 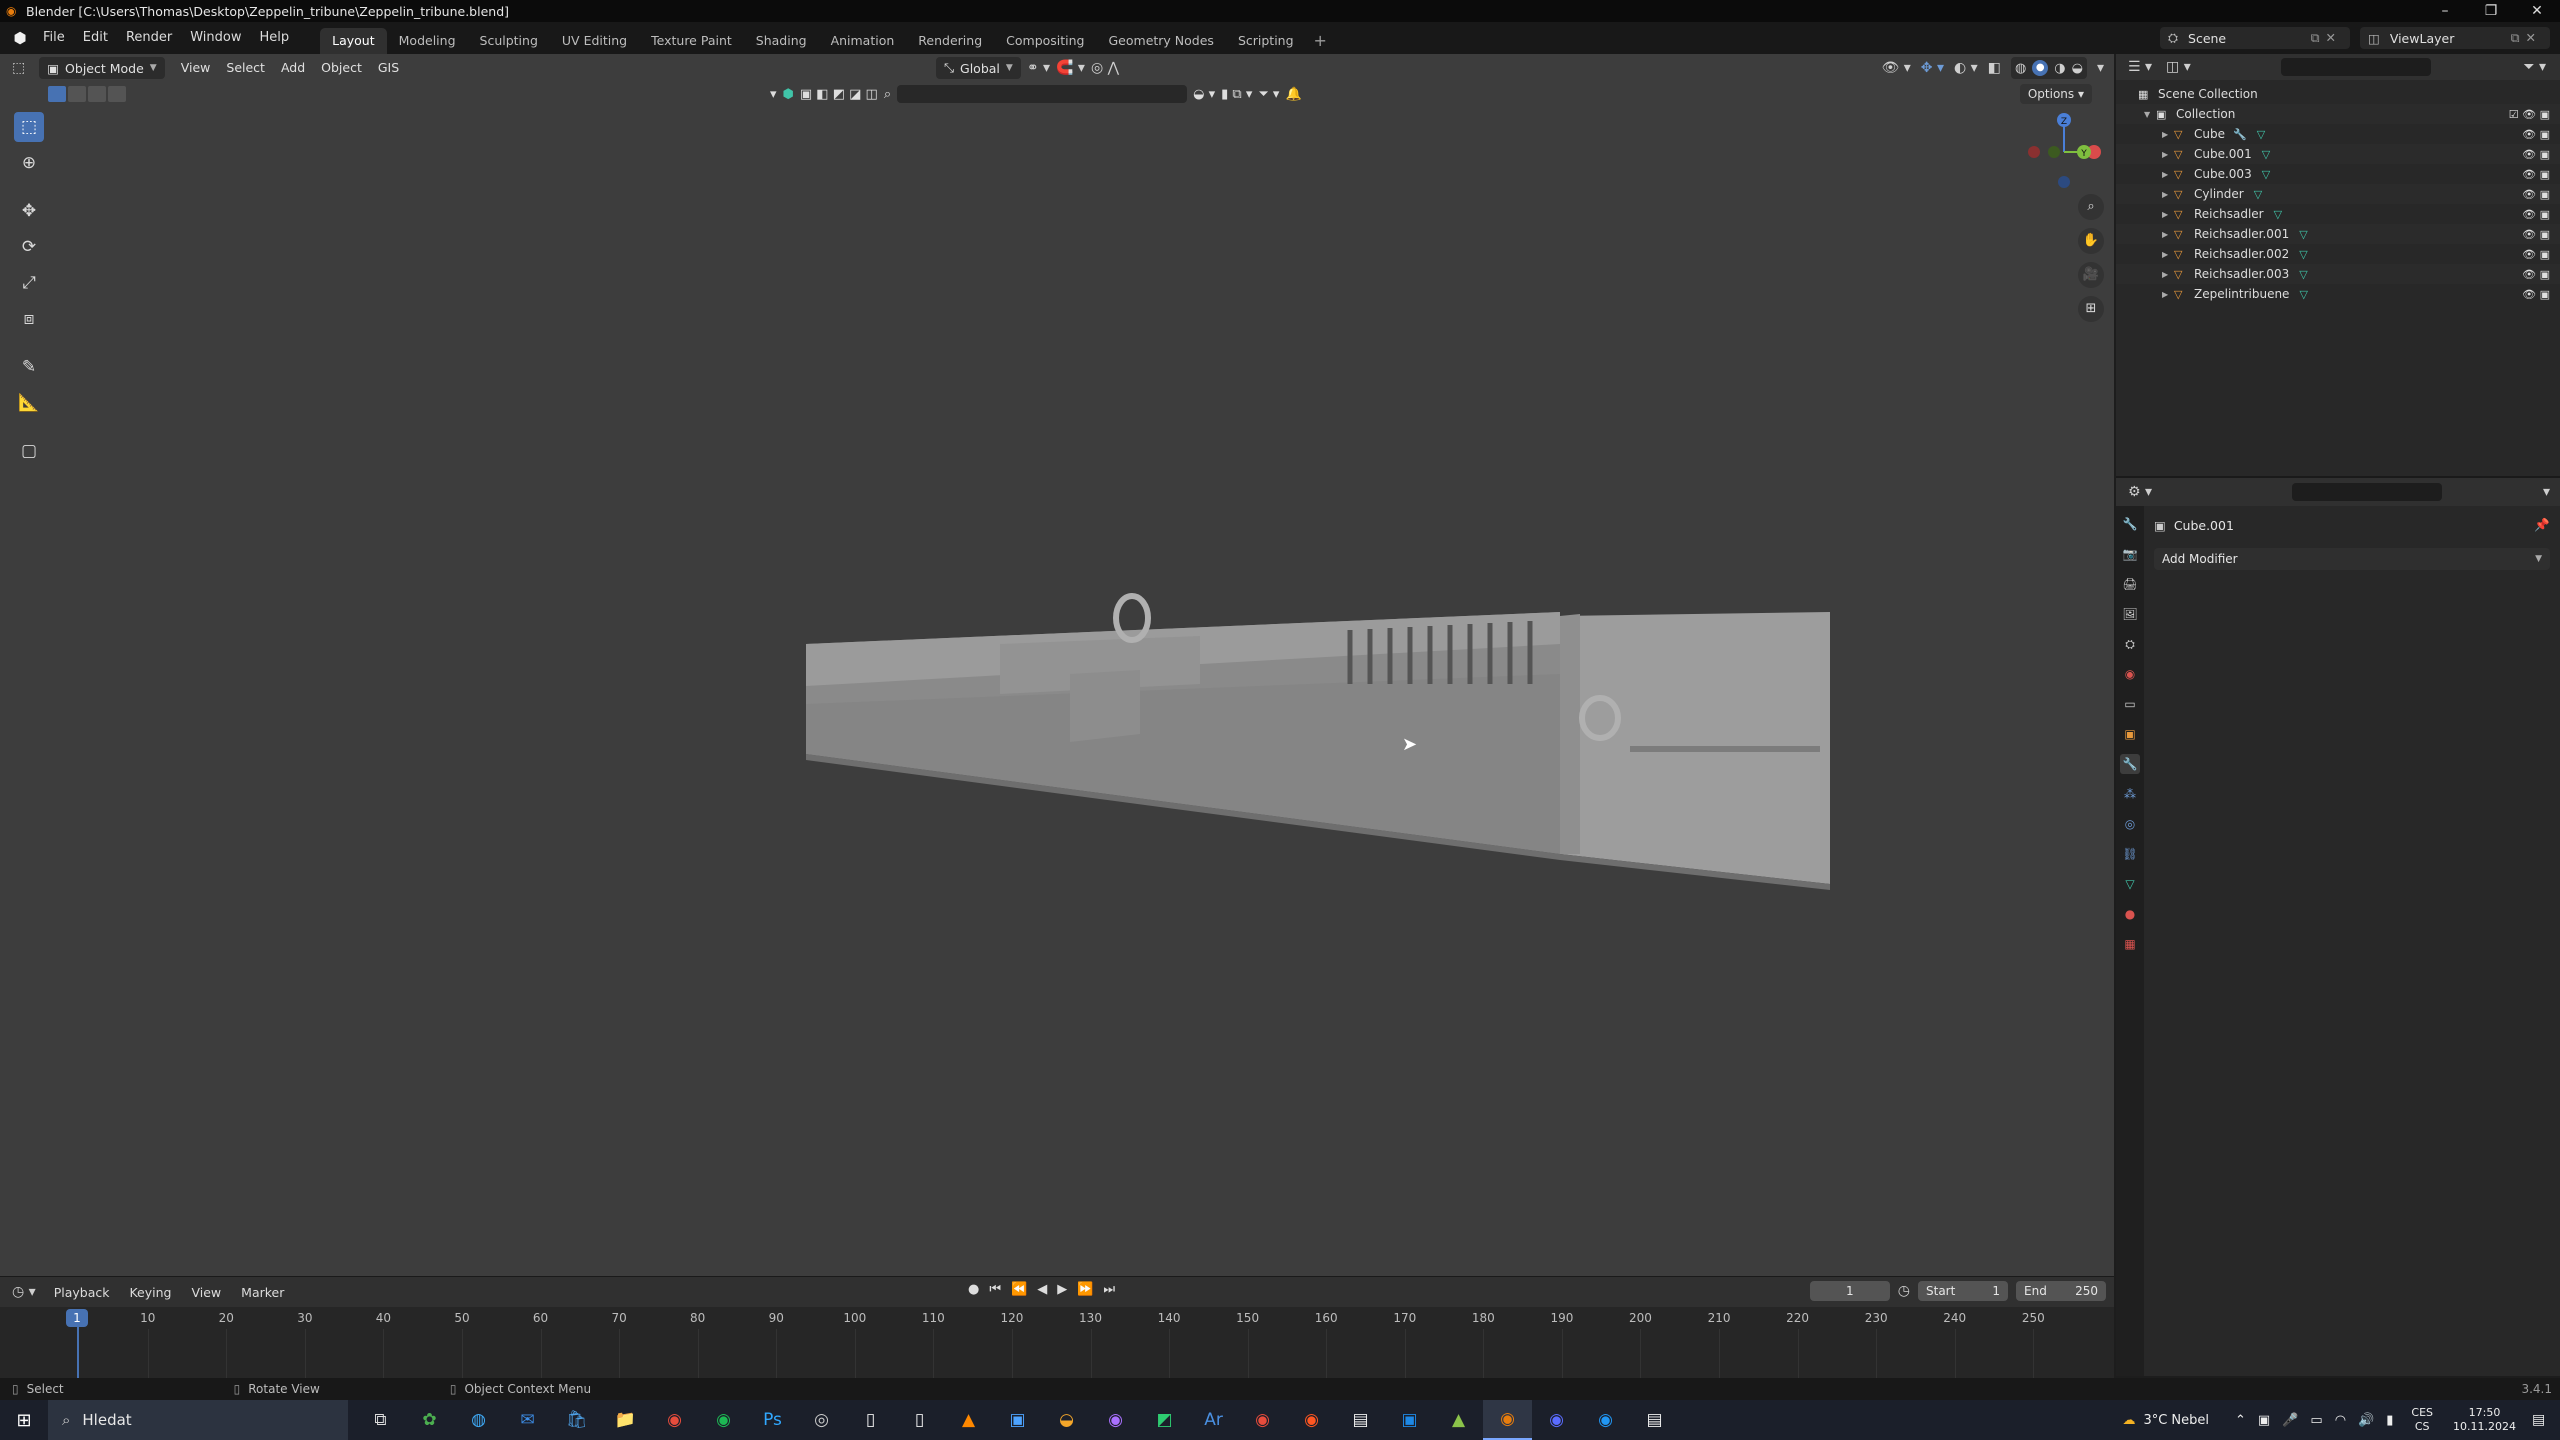 I want to click on notification-bell-icon: 🔔, so click(x=1293, y=94).